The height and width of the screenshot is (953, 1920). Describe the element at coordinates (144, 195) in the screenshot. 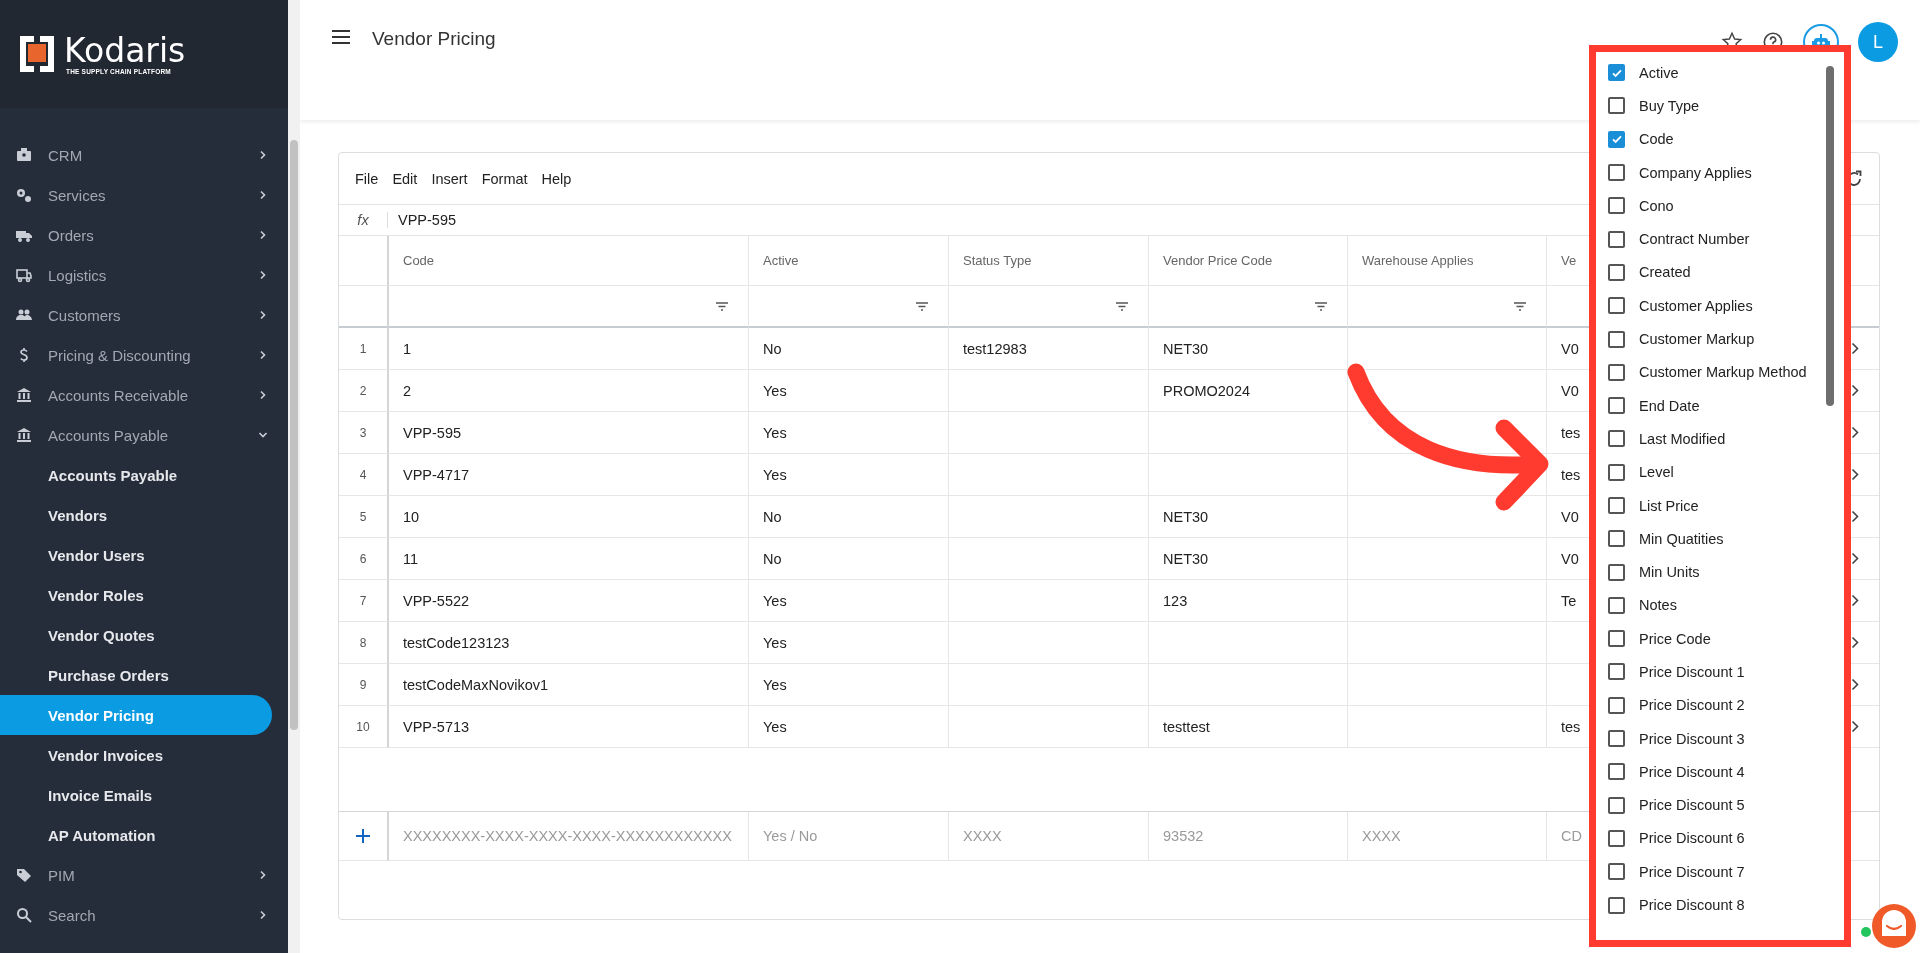

I see `nav-item: Services` at that location.